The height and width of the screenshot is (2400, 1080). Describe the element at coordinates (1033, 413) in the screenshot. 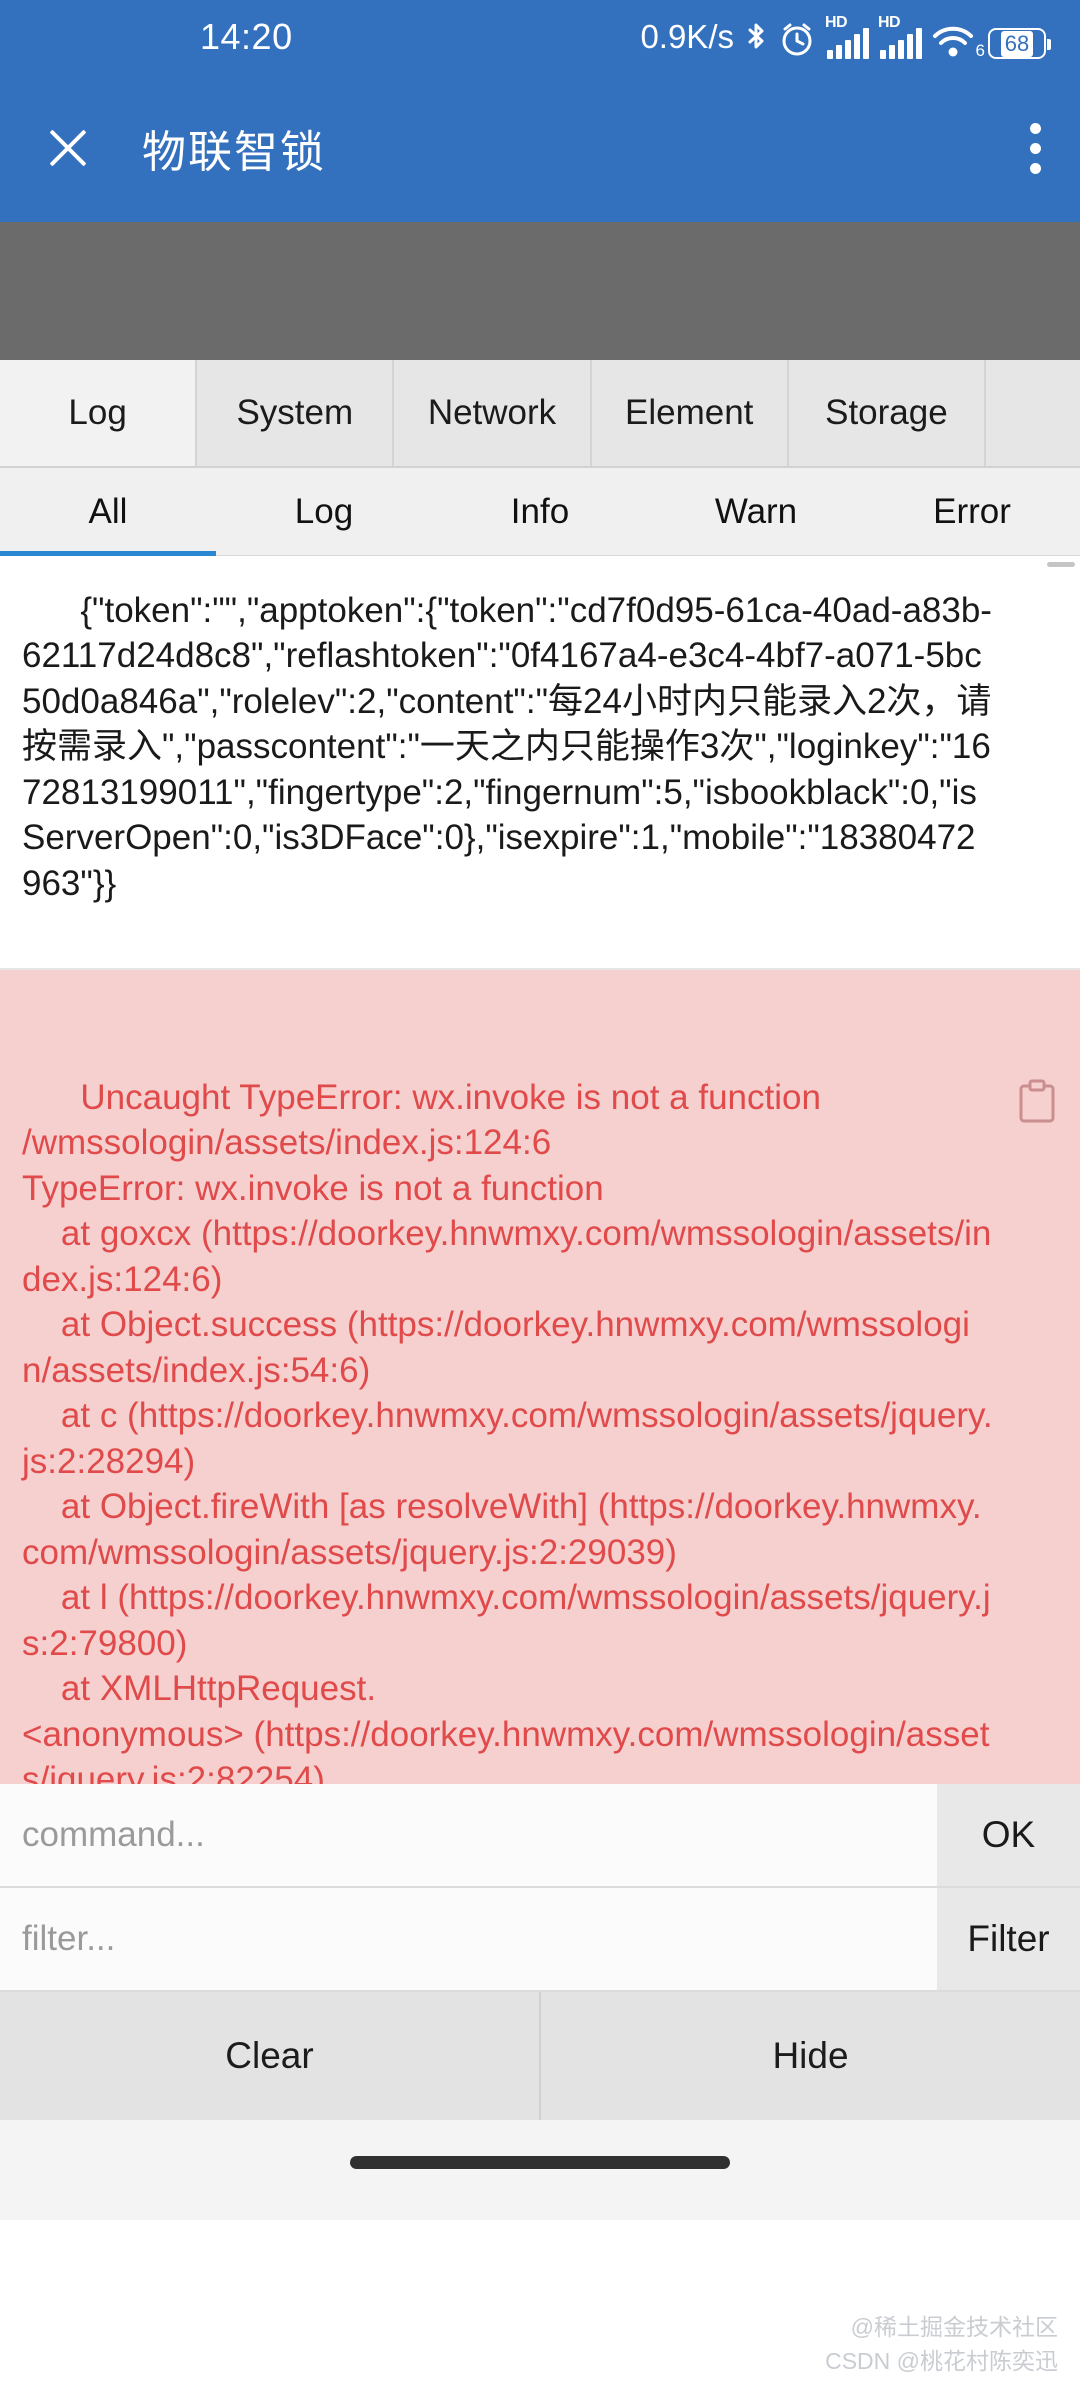

I see `tab-overflow-spacer` at that location.